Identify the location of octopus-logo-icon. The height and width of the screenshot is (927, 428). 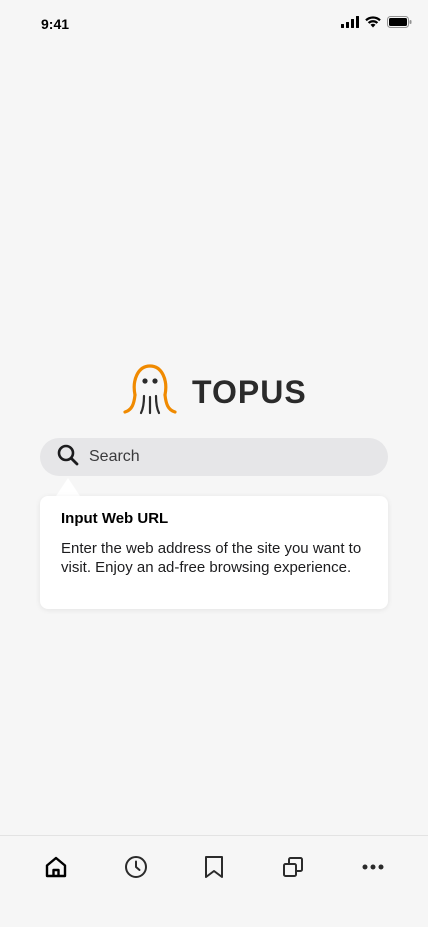
(150, 391).